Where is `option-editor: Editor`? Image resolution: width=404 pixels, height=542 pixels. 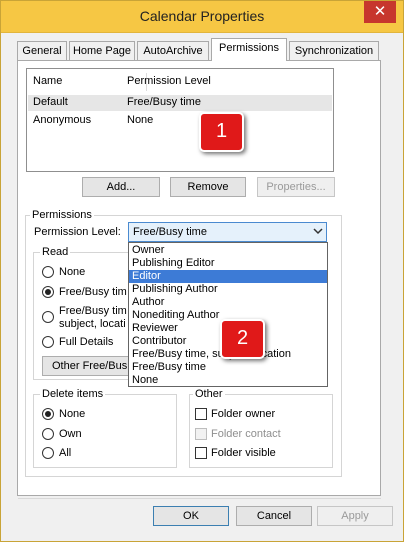
option-editor: Editor is located at coordinates (228, 276).